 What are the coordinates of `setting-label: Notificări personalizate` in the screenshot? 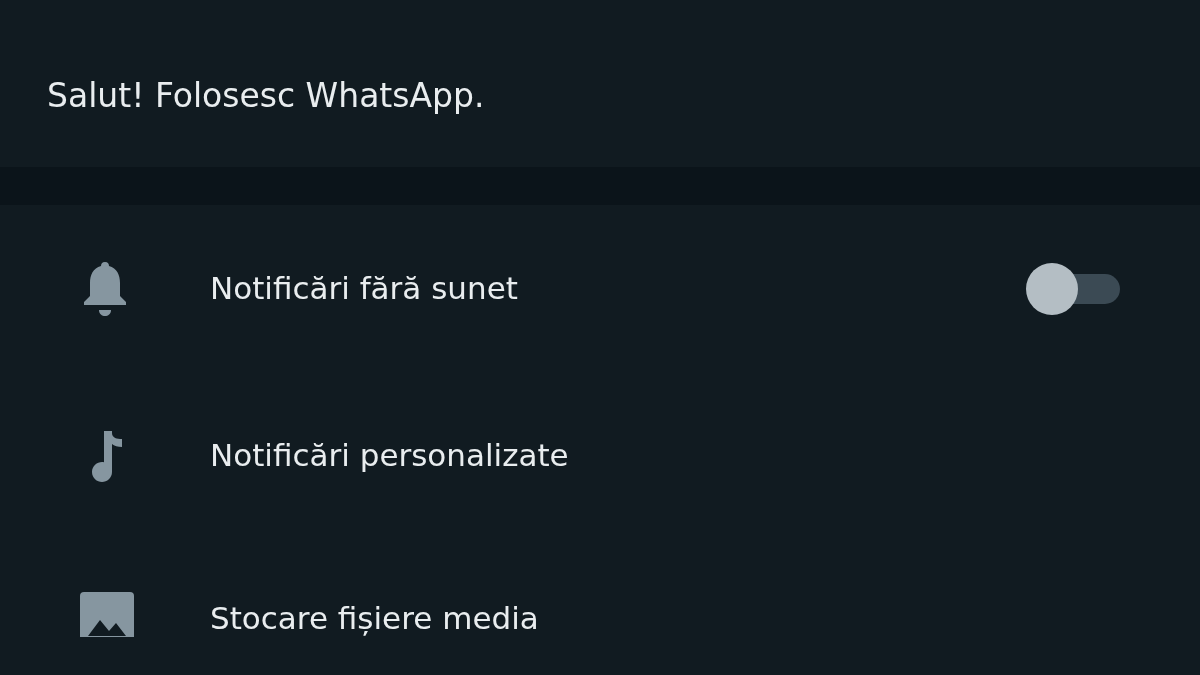 It's located at (705, 455).